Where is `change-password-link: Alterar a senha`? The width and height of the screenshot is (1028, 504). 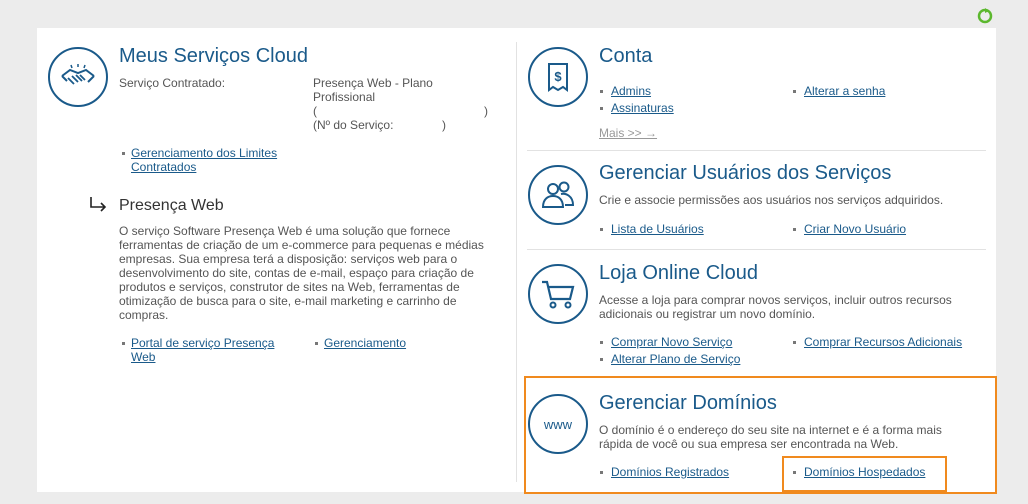 change-password-link: Alterar a senha is located at coordinates (844, 91).